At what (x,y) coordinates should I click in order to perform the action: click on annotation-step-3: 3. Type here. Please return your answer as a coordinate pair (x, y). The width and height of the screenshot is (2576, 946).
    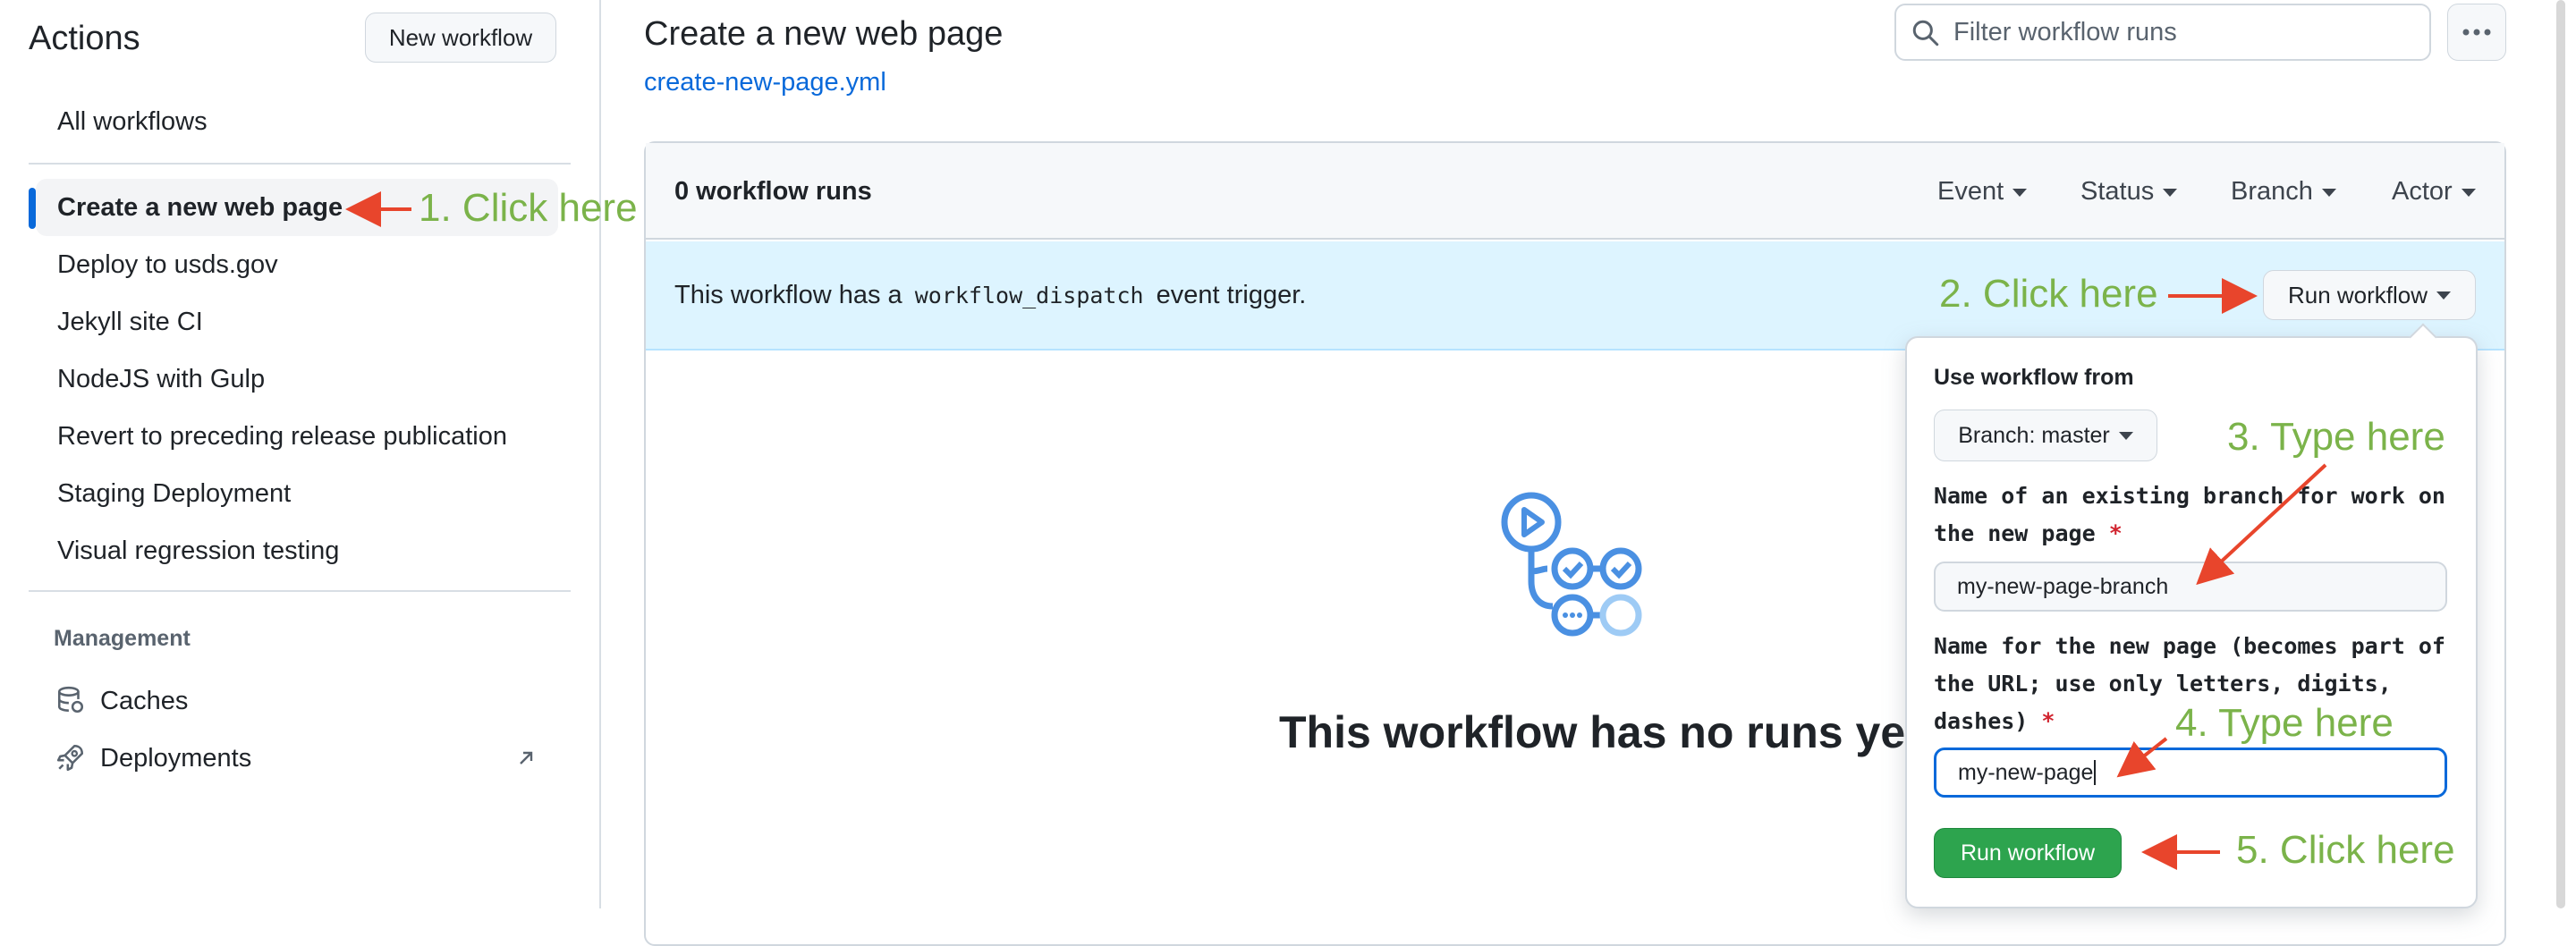
    Looking at the image, I should click on (2336, 437).